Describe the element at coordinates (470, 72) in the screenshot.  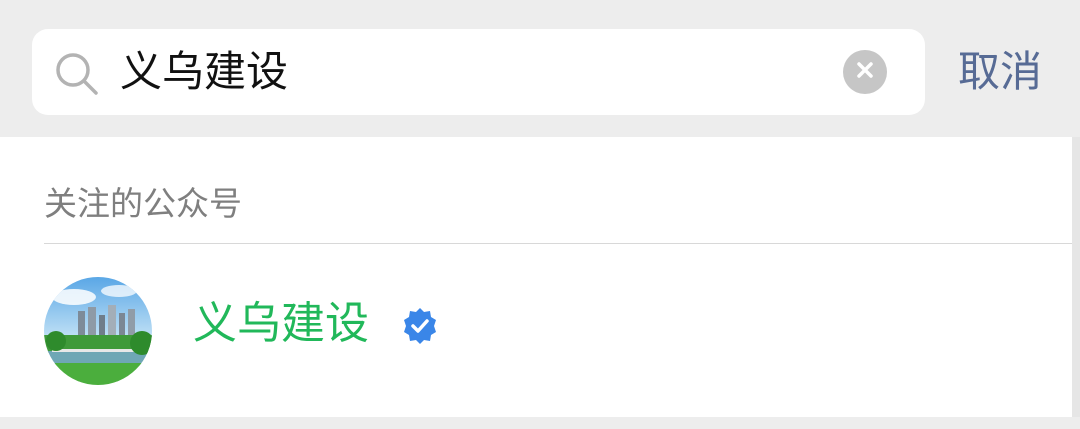
I see `search-input: 义乌建设` at that location.